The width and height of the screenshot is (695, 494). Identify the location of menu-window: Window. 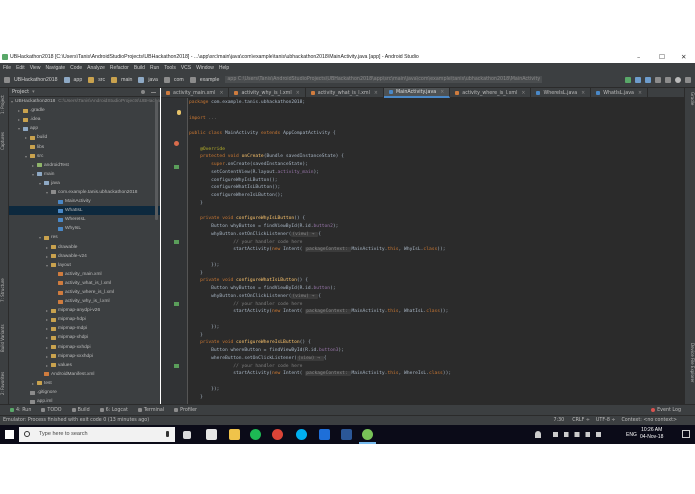
(205, 68).